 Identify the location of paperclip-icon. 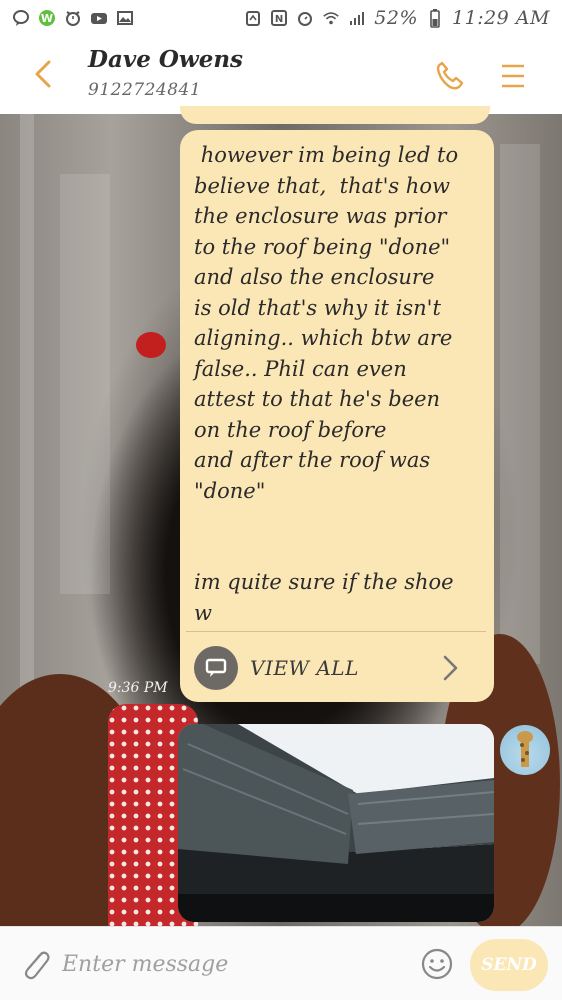
(37, 965).